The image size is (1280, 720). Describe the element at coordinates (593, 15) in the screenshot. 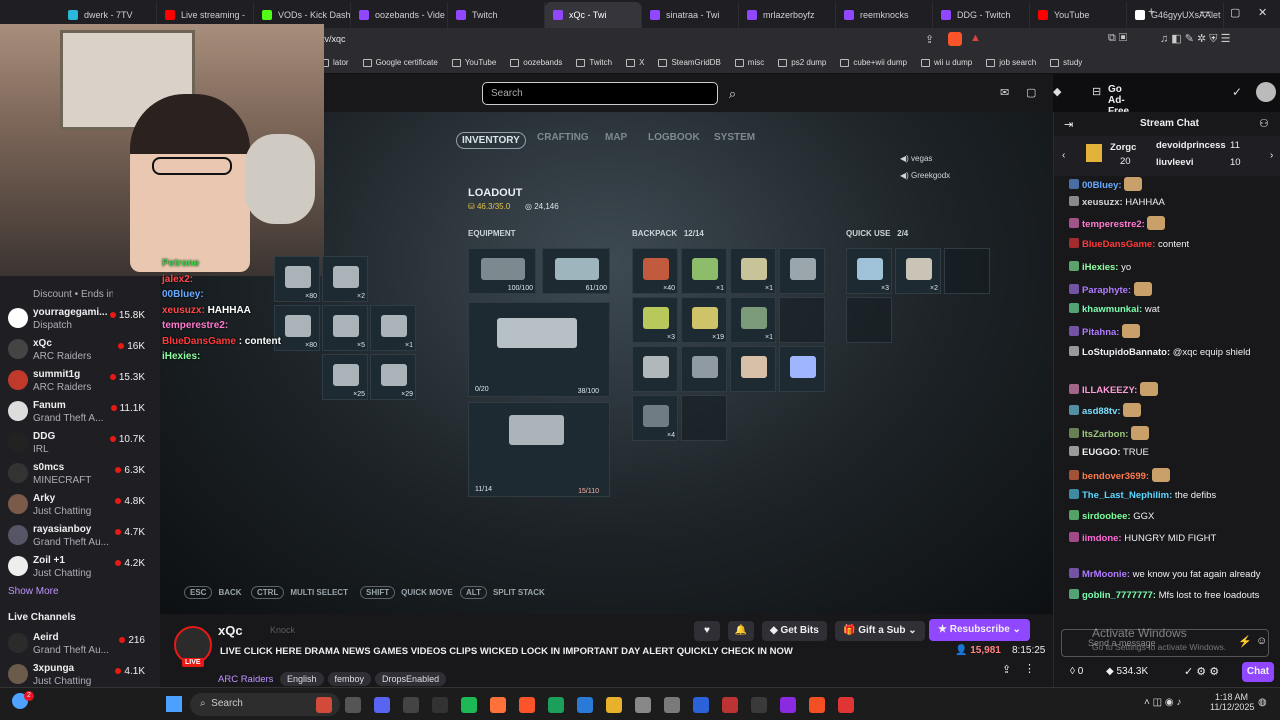

I see `browser-tab: xQc - Twi` at that location.